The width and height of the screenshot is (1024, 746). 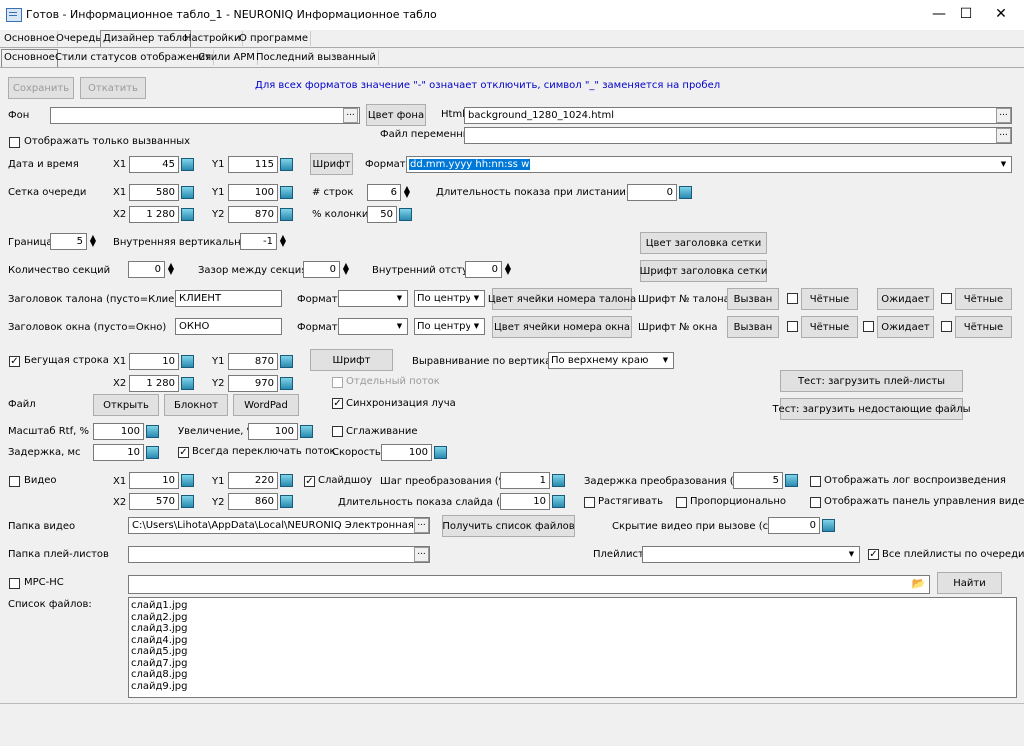 I want to click on ticker-checkbox: ✓, so click(x=14, y=361).